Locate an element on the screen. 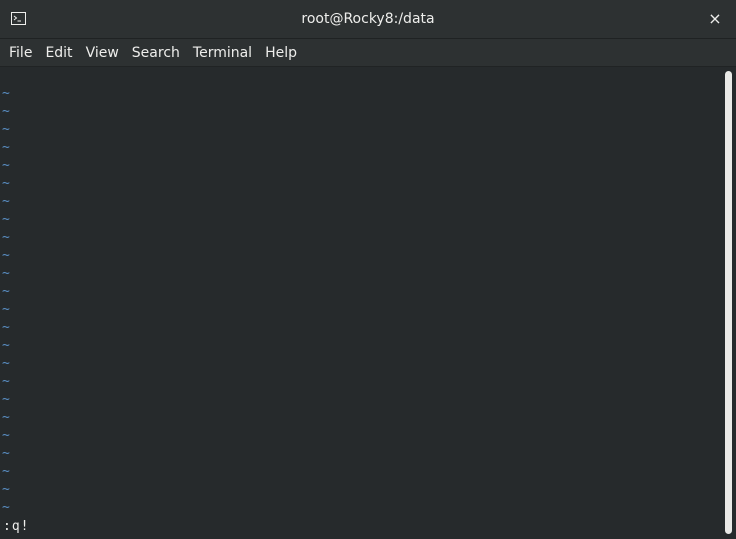  vertical-scrollbar is located at coordinates (729, 303).